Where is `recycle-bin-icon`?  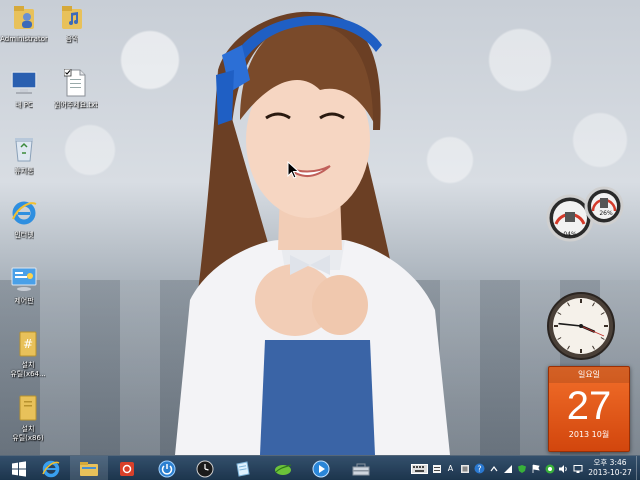
recycle-bin-icon is located at coordinates (24, 149).